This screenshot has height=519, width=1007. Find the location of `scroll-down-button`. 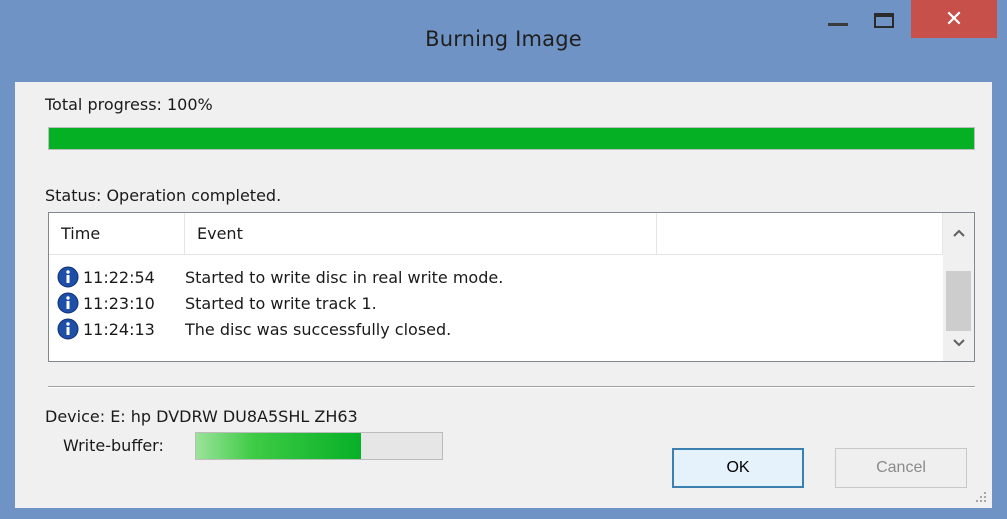

scroll-down-button is located at coordinates (958, 343).